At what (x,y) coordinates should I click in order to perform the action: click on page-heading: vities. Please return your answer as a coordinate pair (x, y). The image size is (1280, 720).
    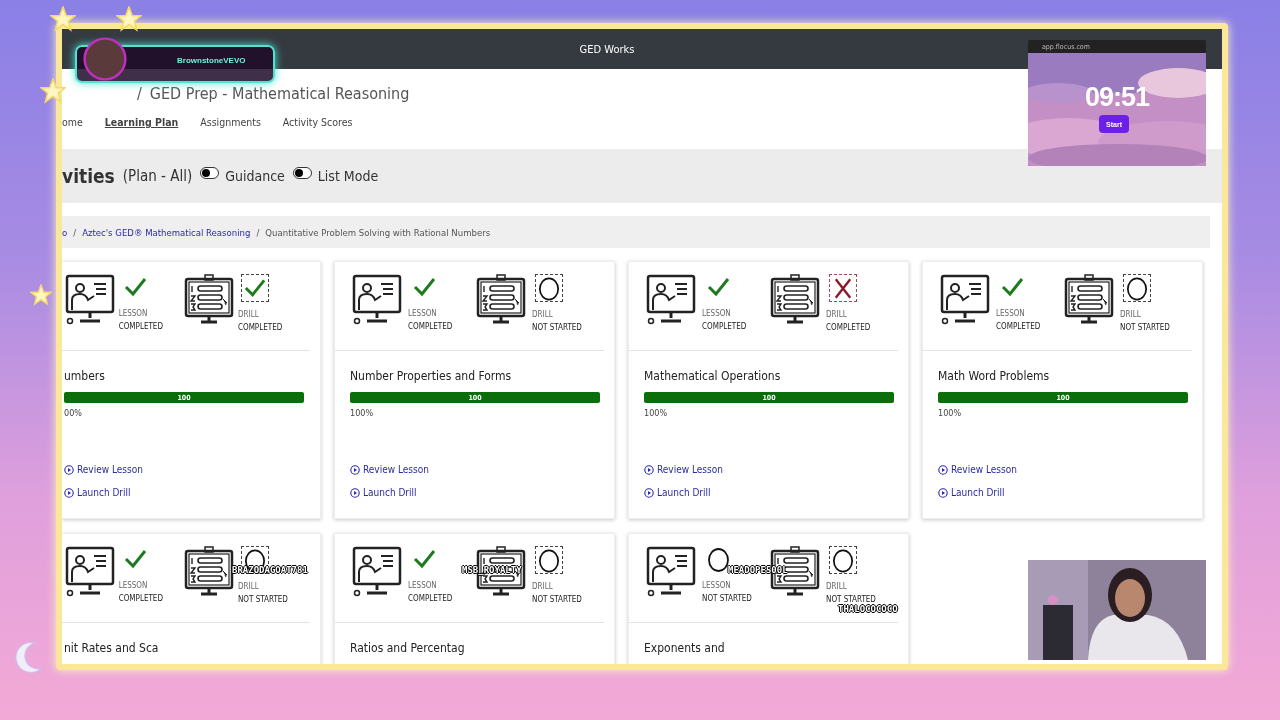
    Looking at the image, I should click on (88, 176).